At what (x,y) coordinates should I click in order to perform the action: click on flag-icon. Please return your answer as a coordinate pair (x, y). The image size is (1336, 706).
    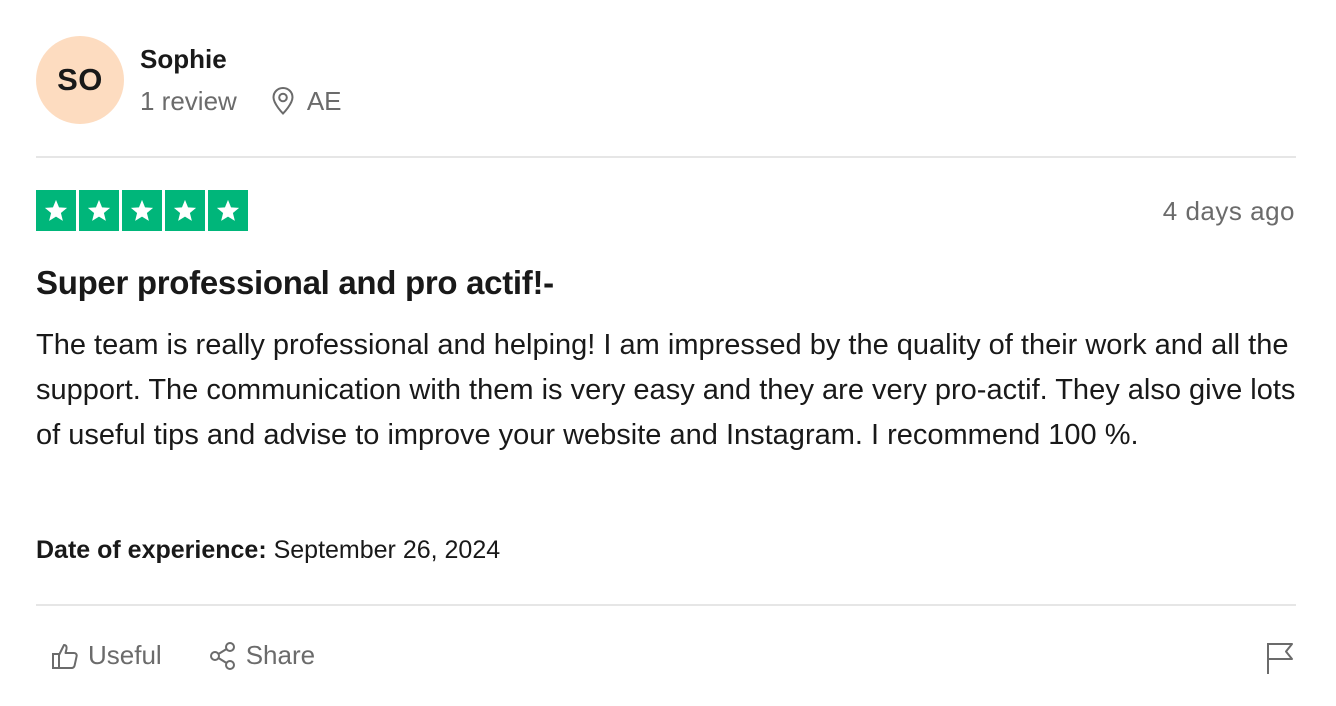
    Looking at the image, I should click on (1280, 658).